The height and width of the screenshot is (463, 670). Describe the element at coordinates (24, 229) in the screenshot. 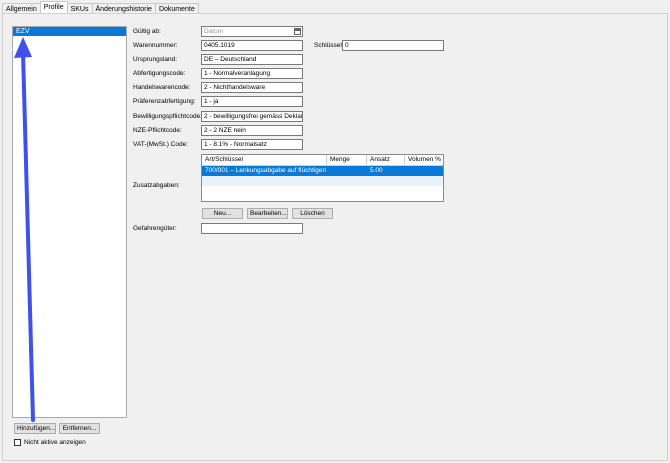

I see `annotation-arrow-icon` at that location.